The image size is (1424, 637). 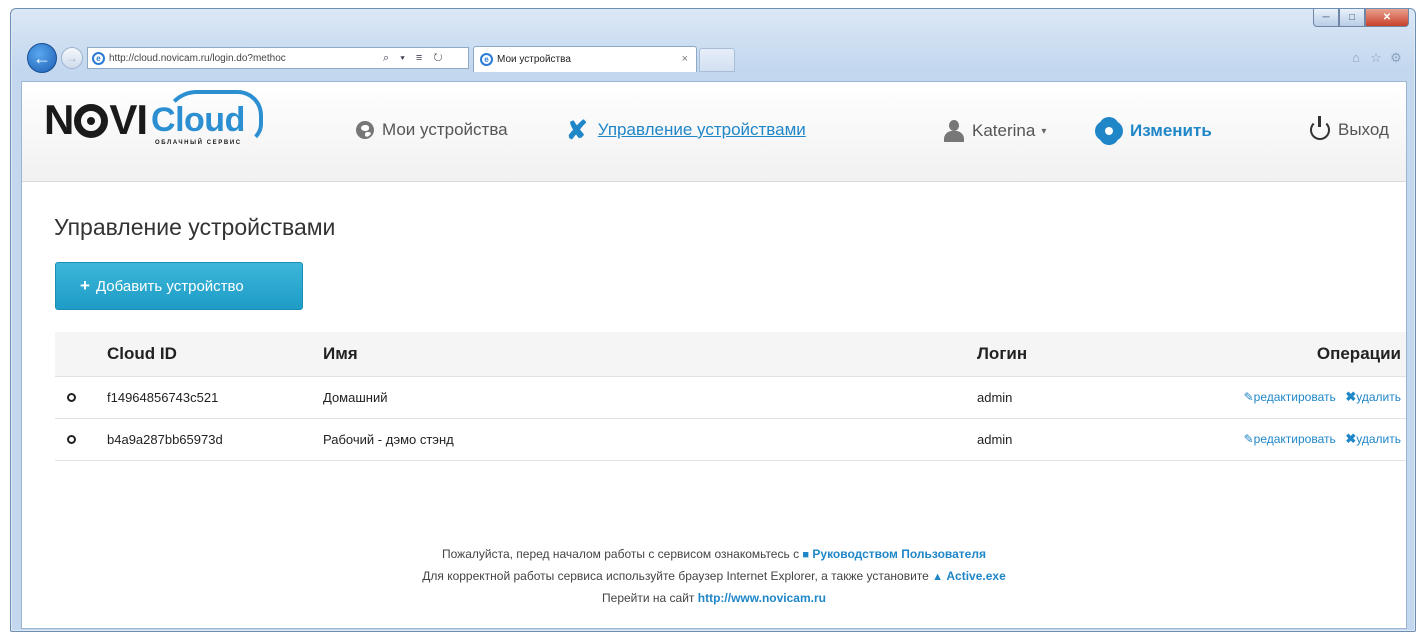 What do you see at coordinates (648, 598) in the screenshot?
I see `footer-site-text: Перейти на сайт` at bounding box center [648, 598].